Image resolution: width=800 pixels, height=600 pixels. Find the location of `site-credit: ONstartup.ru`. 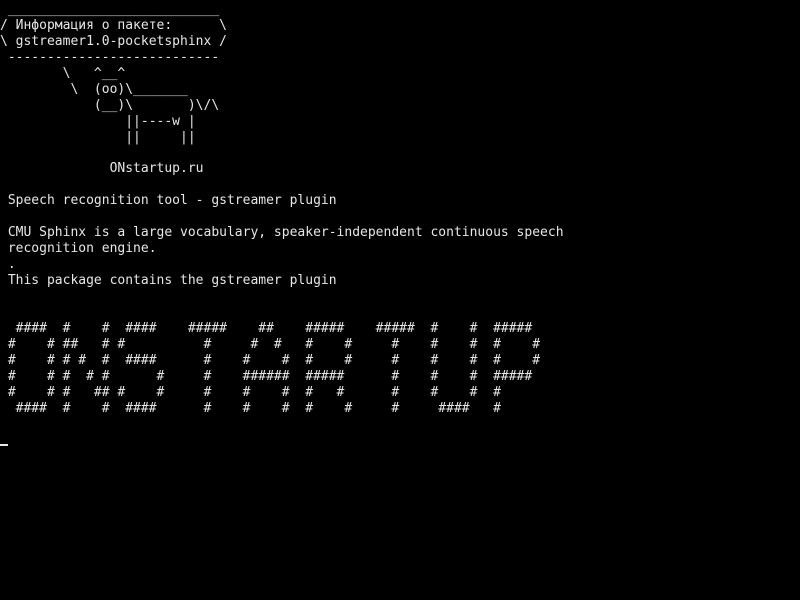

site-credit: ONstartup.ru is located at coordinates (102, 168).